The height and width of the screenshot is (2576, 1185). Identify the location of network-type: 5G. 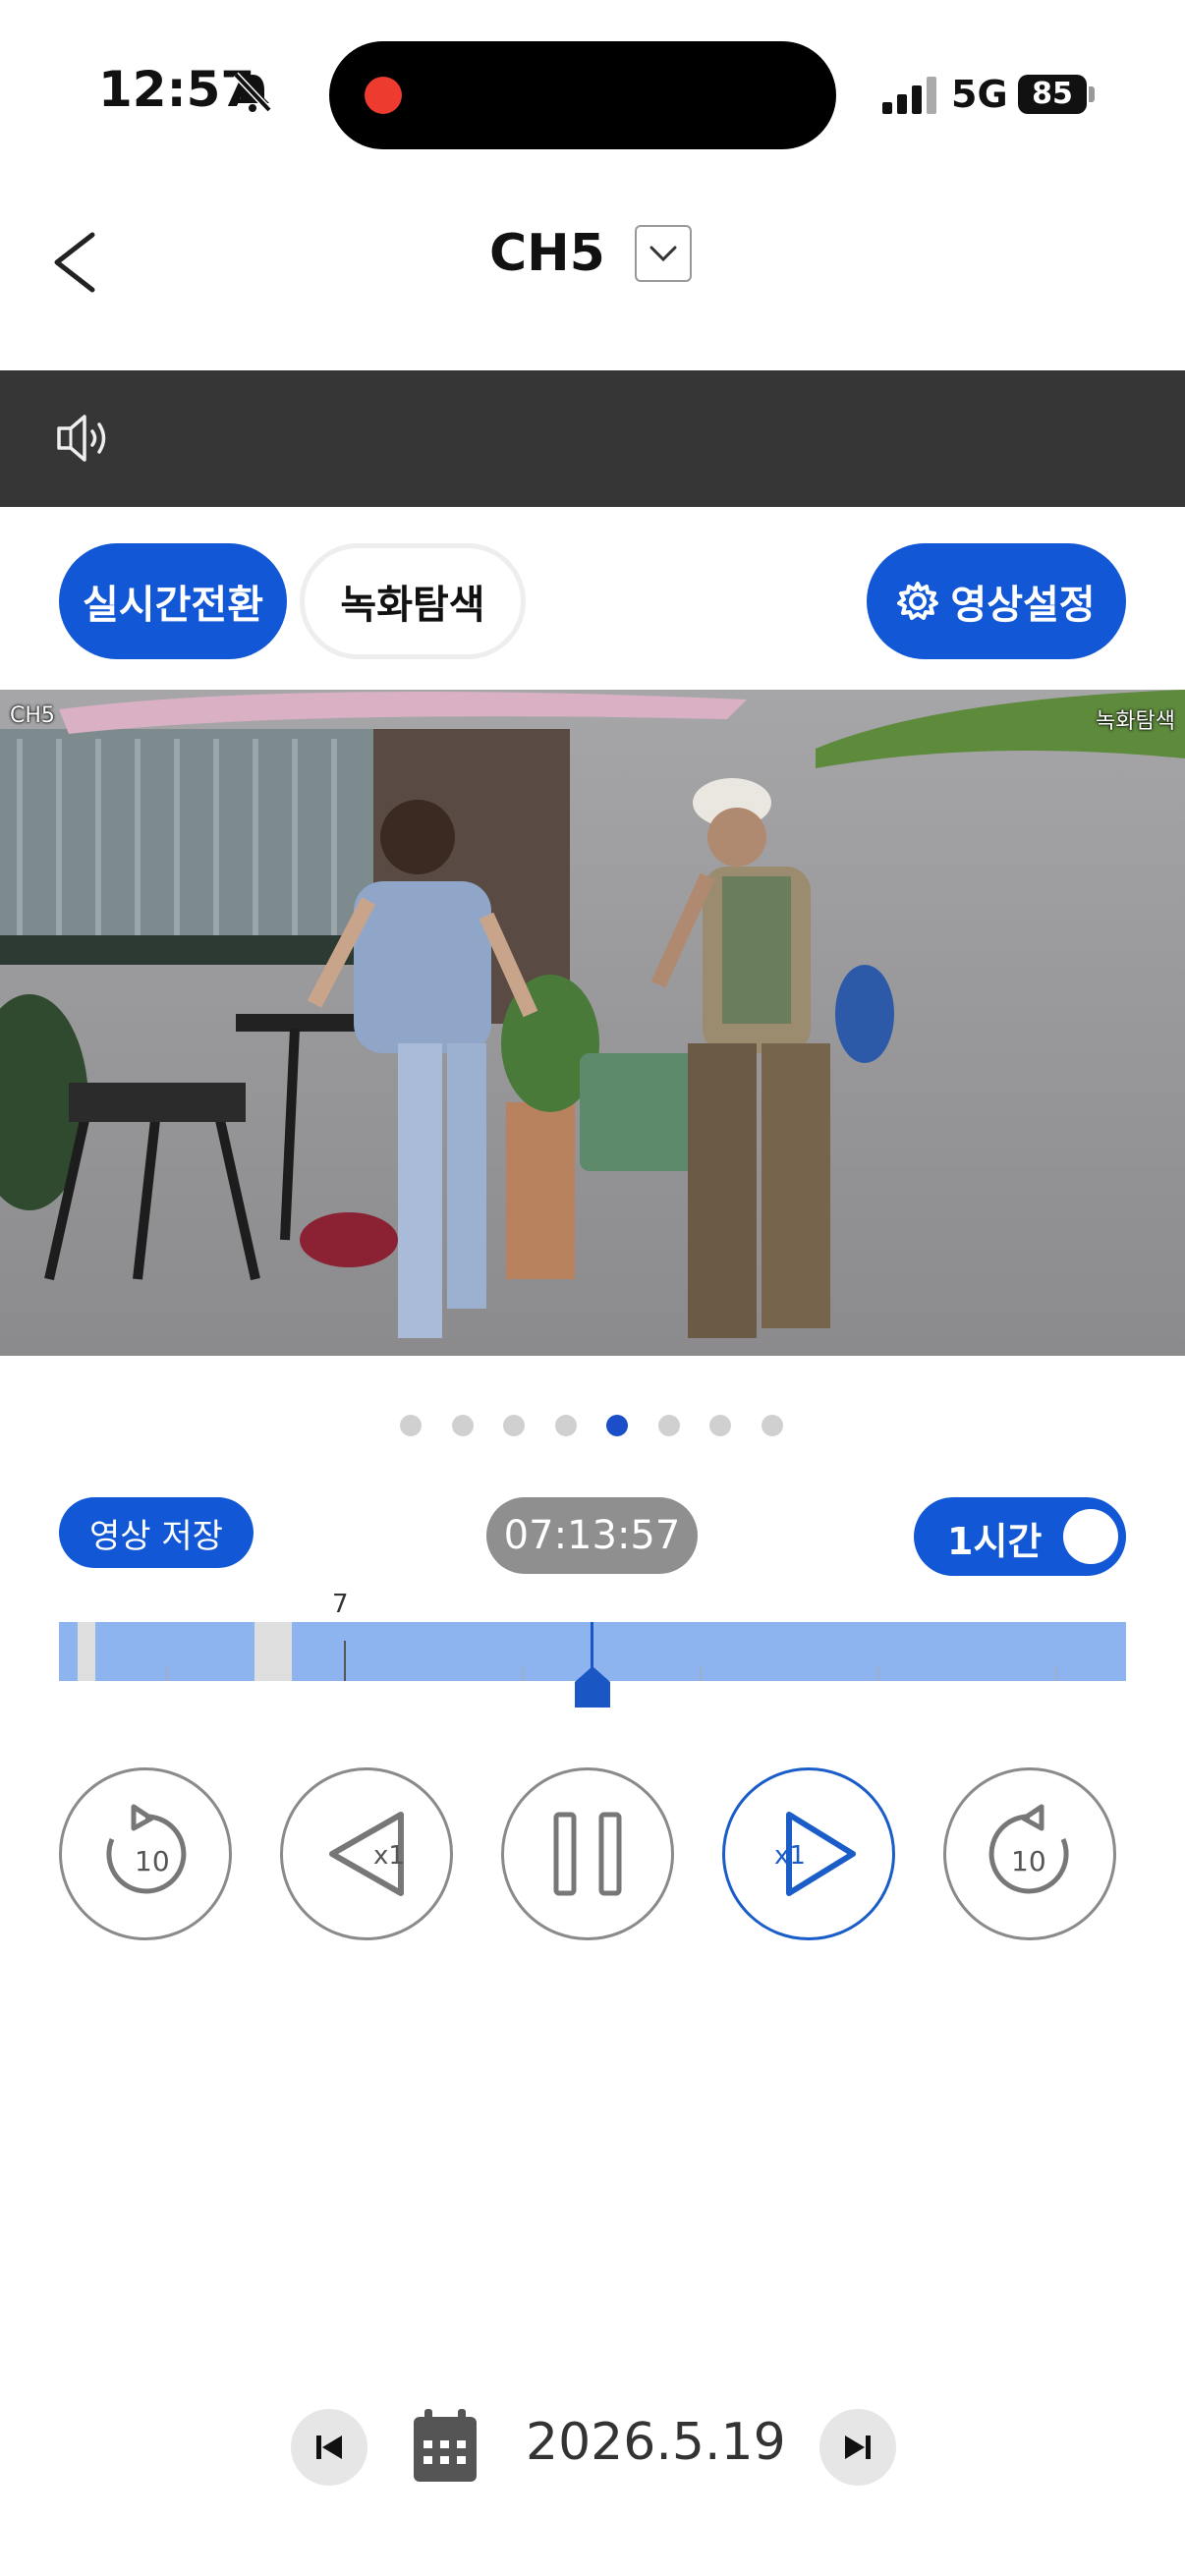
(980, 94).